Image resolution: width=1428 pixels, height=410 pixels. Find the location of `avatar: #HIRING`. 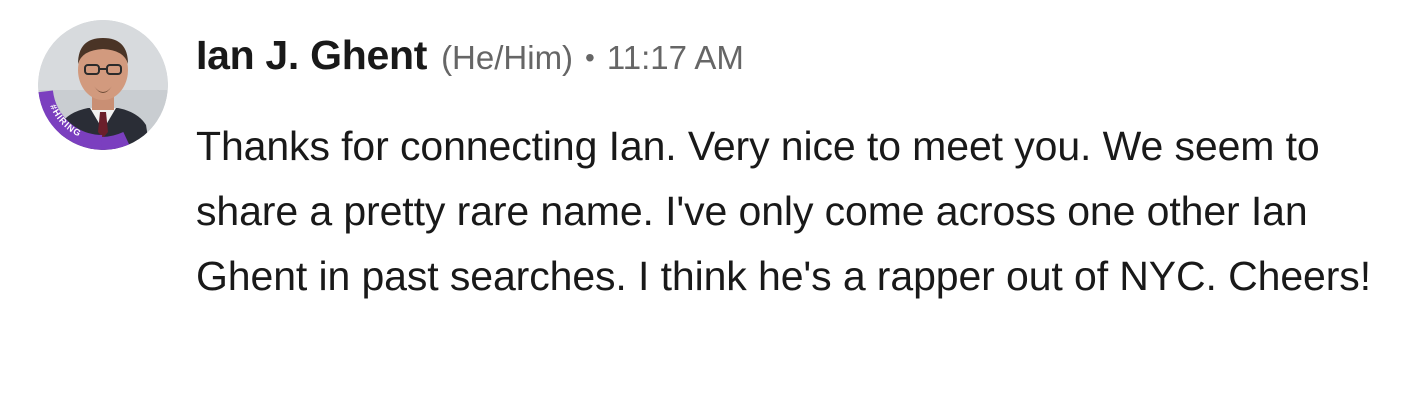

avatar: #HIRING is located at coordinates (103, 85).